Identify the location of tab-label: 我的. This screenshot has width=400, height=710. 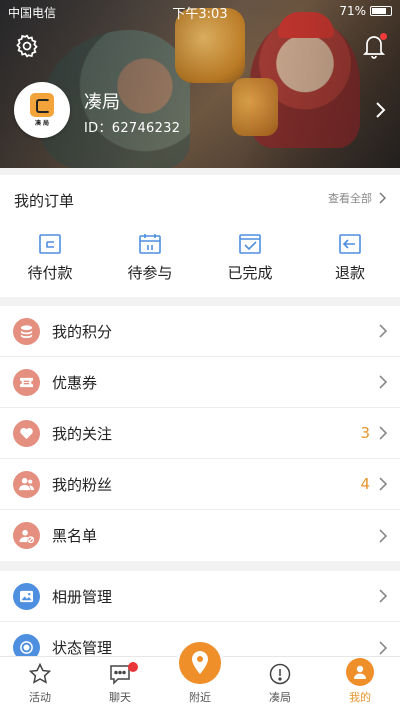
(360, 697).